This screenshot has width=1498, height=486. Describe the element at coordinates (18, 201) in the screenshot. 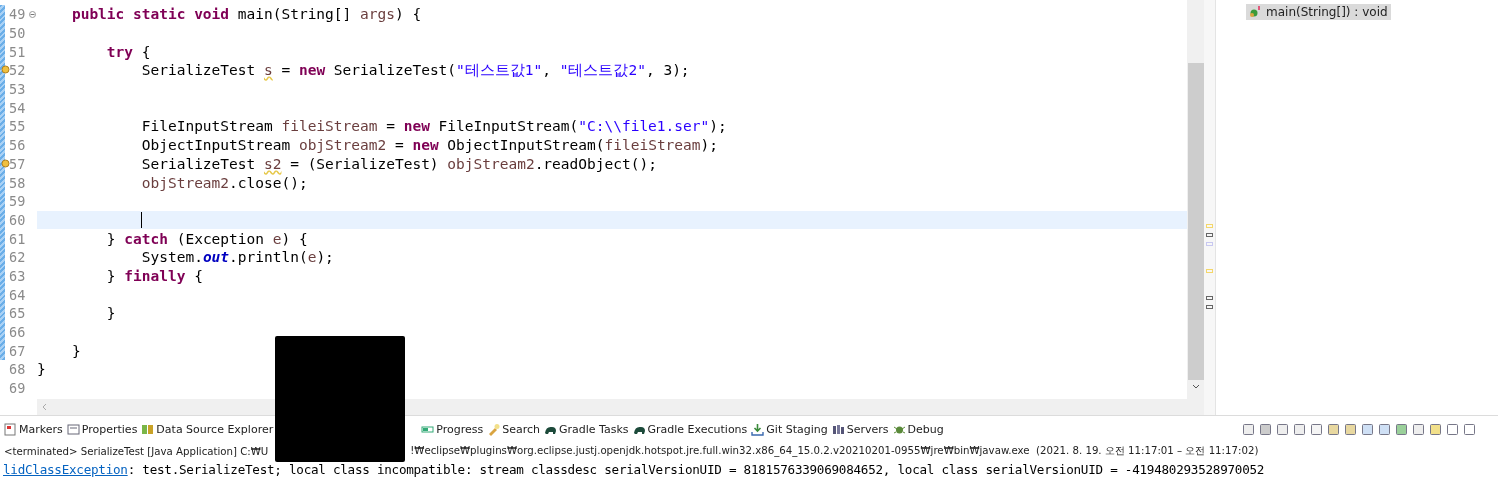

I see `line-number: 59` at that location.